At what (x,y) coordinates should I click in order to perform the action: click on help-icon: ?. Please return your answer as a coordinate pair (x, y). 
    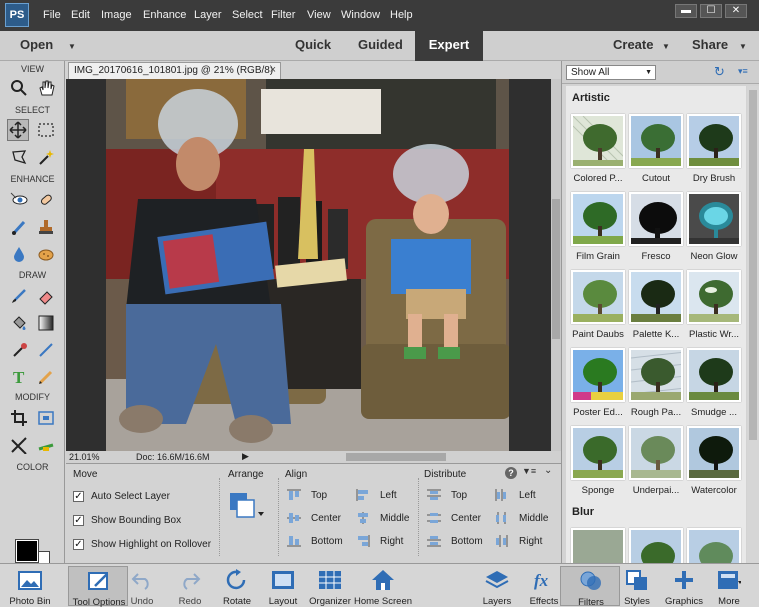
    Looking at the image, I should click on (511, 473).